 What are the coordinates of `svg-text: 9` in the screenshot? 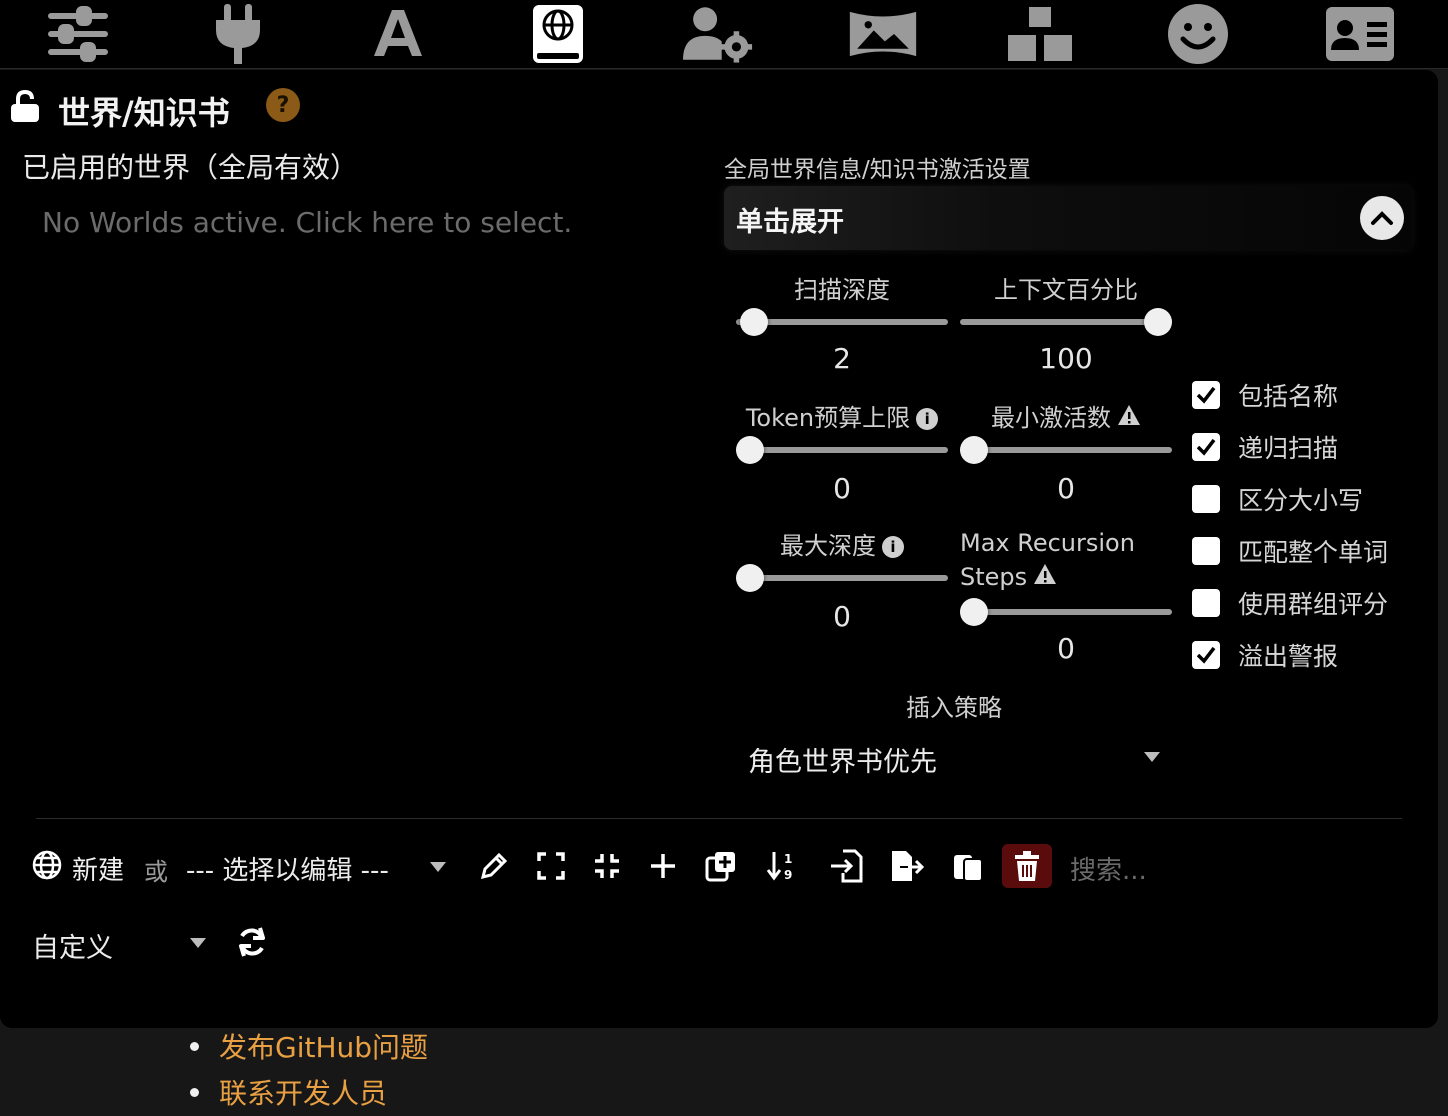 It's located at (788, 875).